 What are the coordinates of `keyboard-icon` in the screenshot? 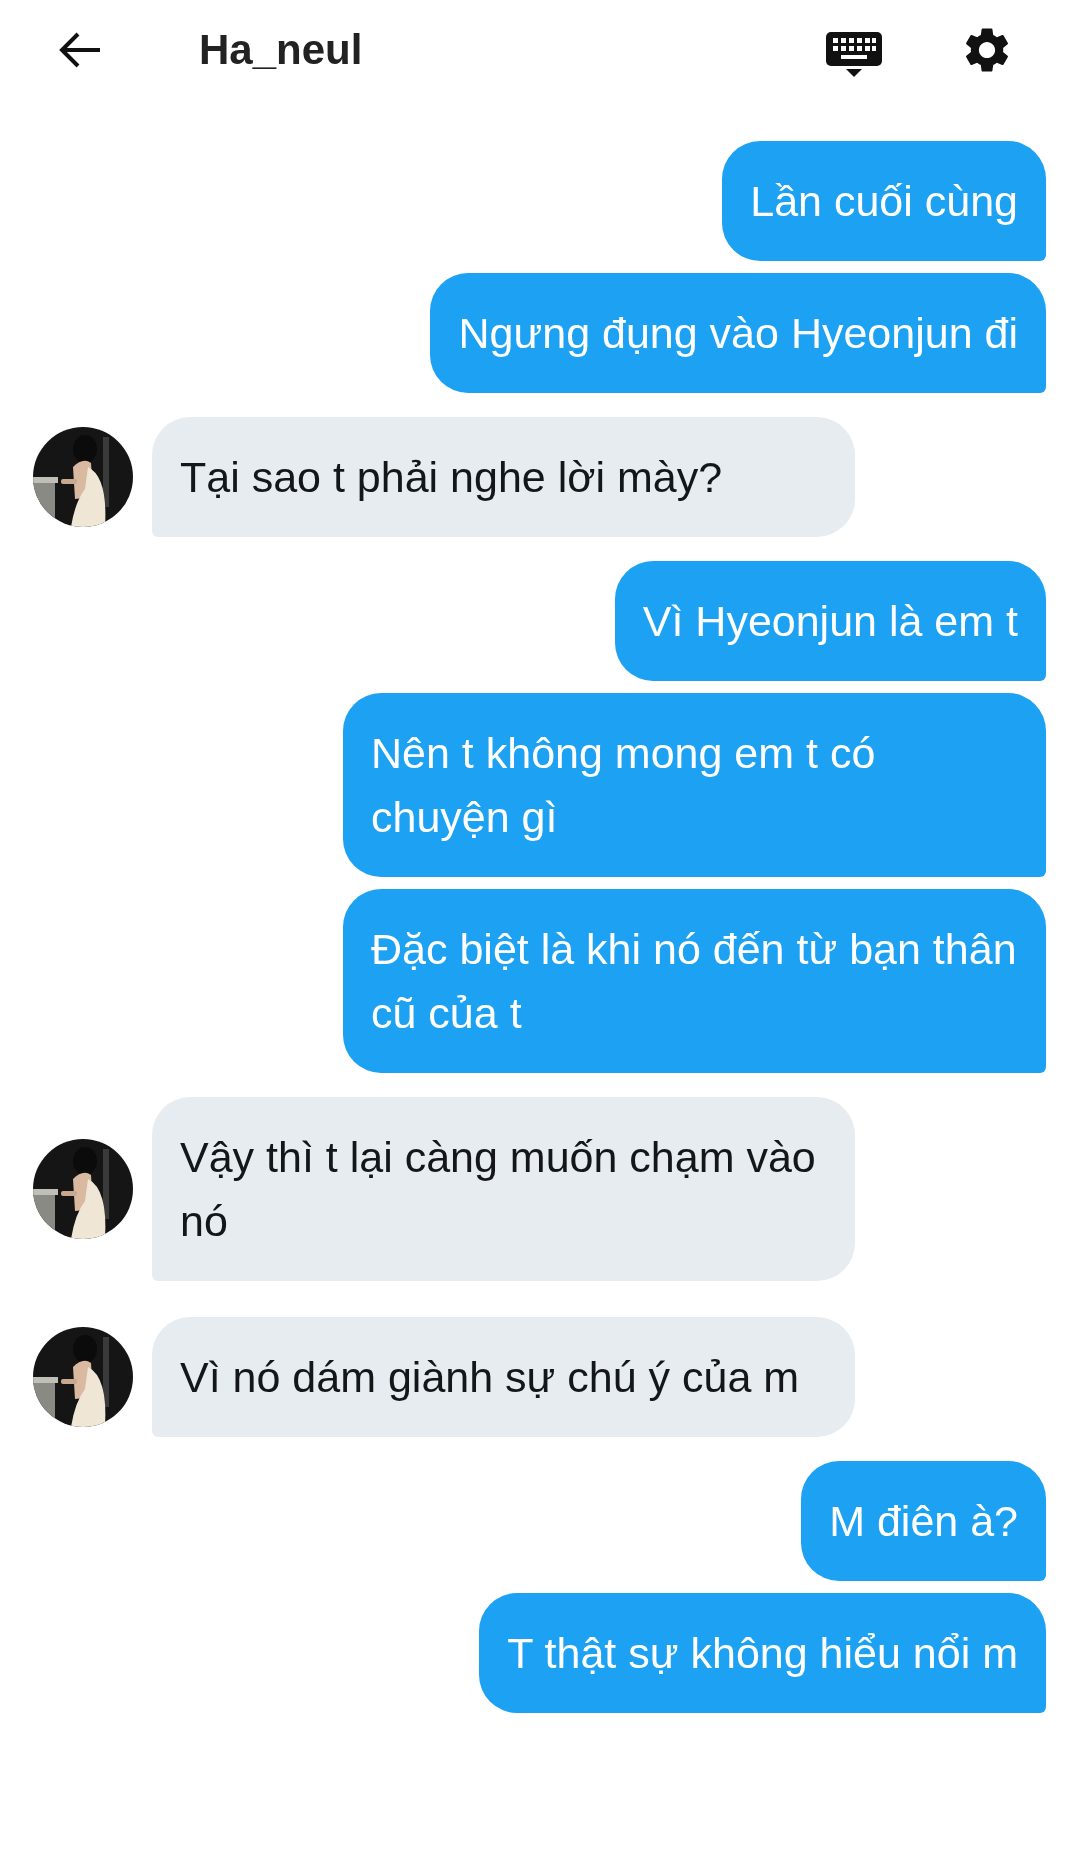 It's located at (854, 55).